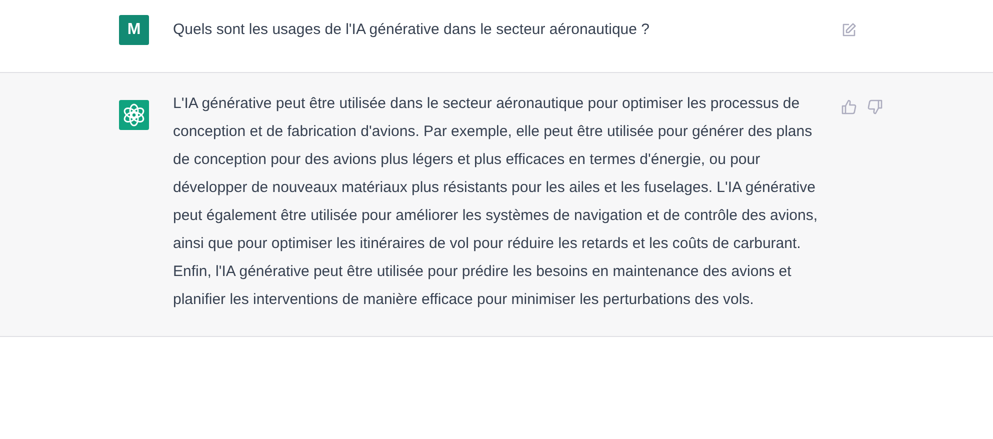 The height and width of the screenshot is (439, 993). I want to click on assistant-avatar, so click(134, 115).